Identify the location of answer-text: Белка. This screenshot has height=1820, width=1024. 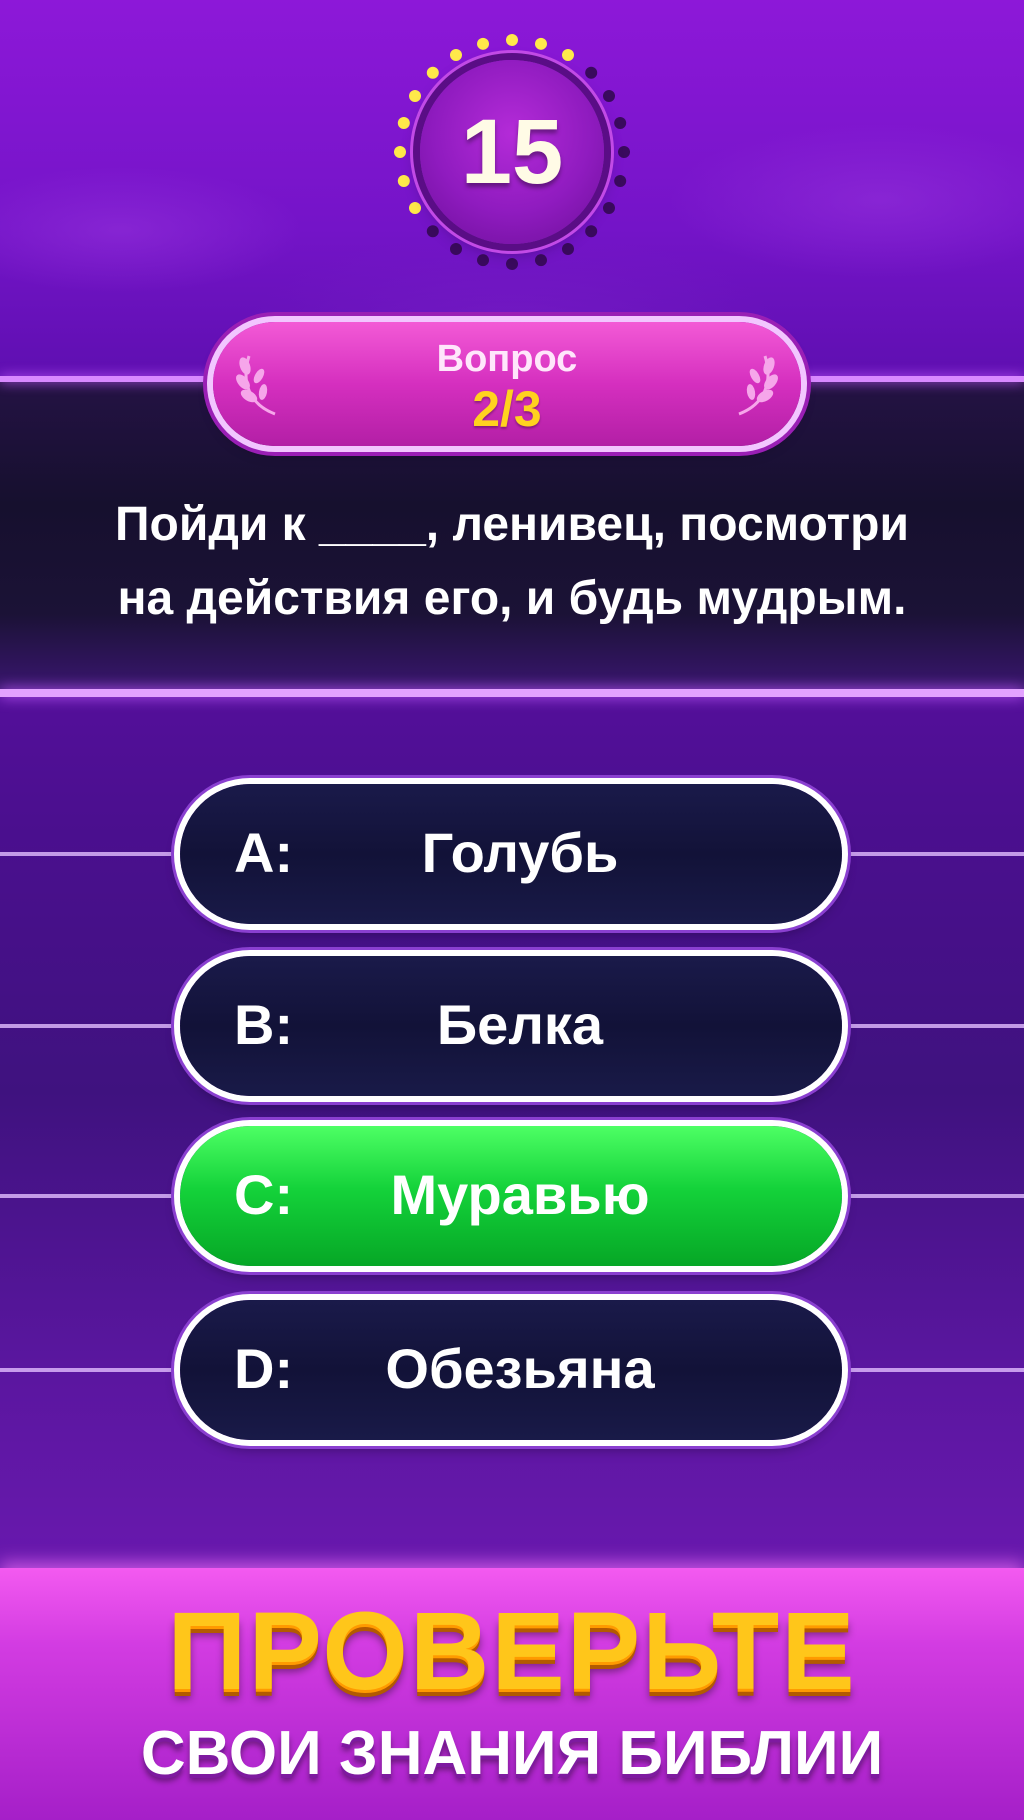
(520, 1024).